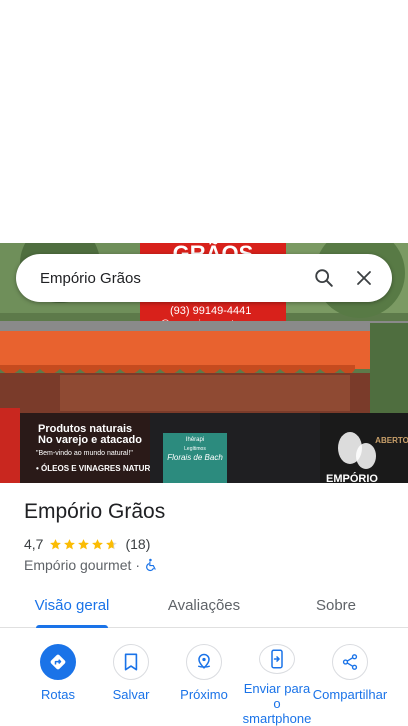 The height and width of the screenshot is (726, 408). I want to click on wheelchair-accessible-icon, so click(151, 565).